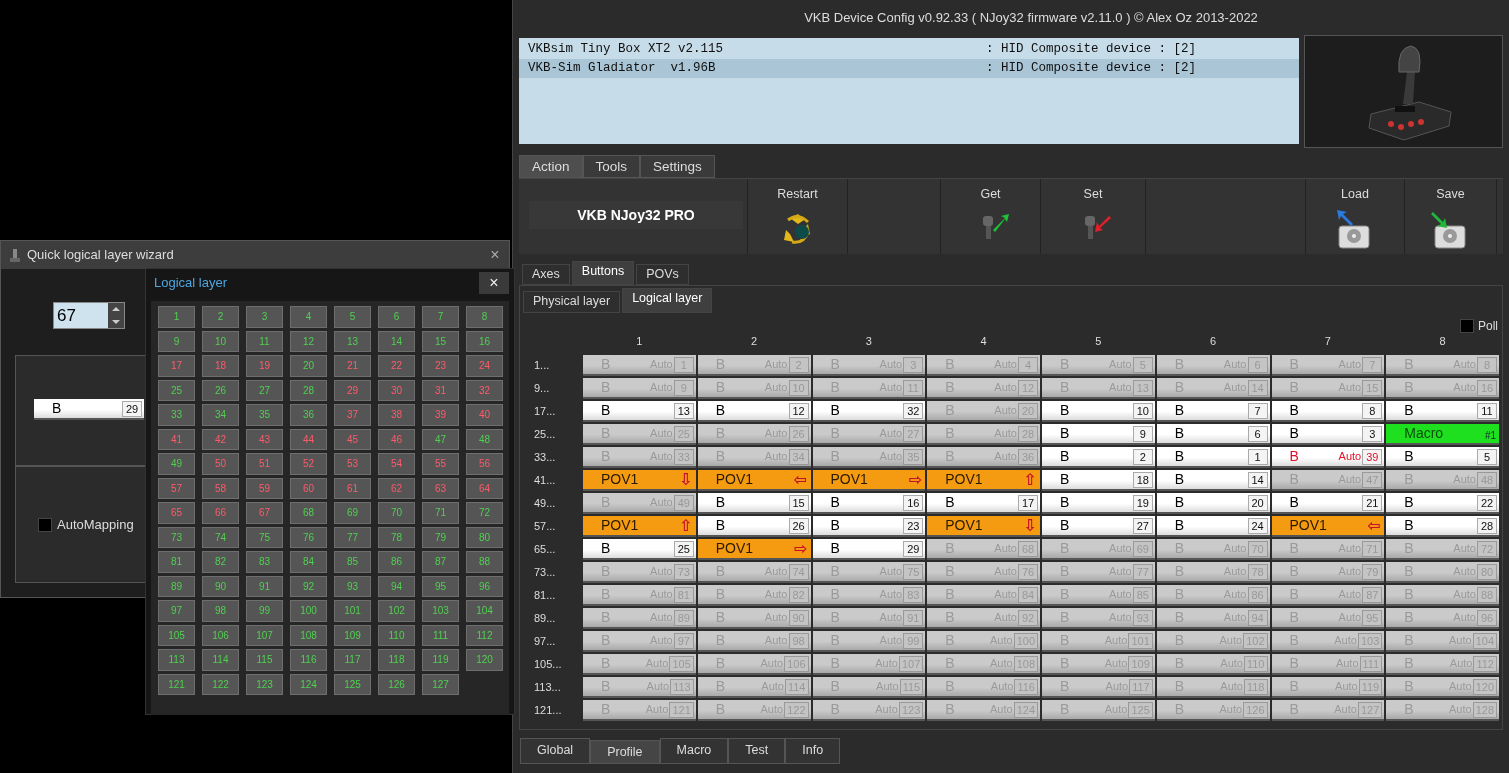  I want to click on logical-button: 15, so click(440, 341).